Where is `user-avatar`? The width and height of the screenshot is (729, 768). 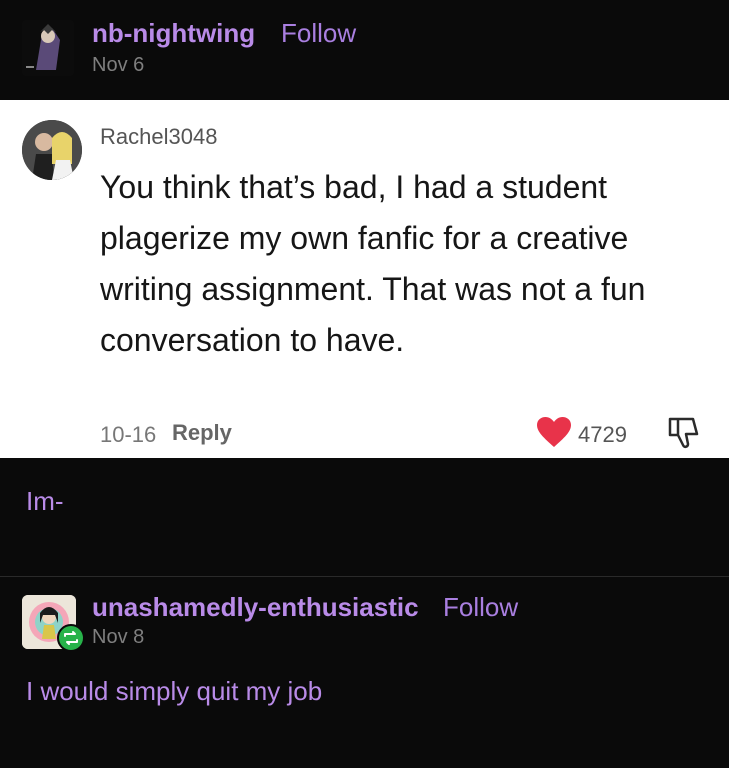 user-avatar is located at coordinates (48, 48).